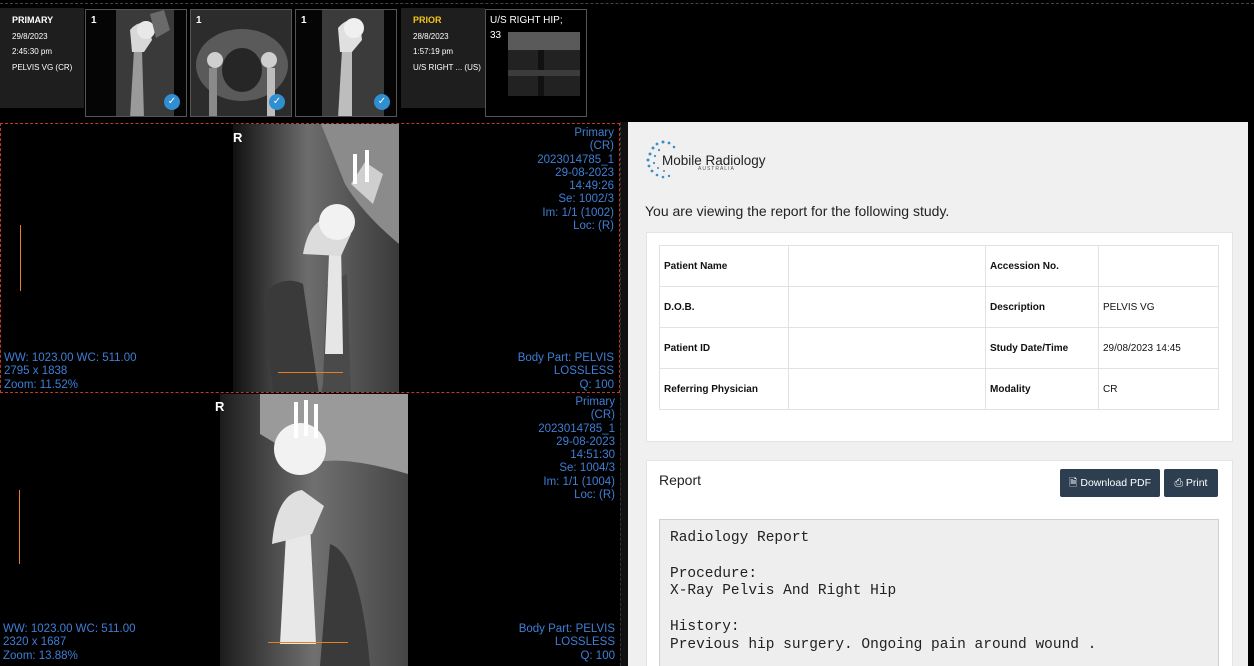  What do you see at coordinates (496, 35) in the screenshot?
I see `us-thumbnail-number: 33` at bounding box center [496, 35].